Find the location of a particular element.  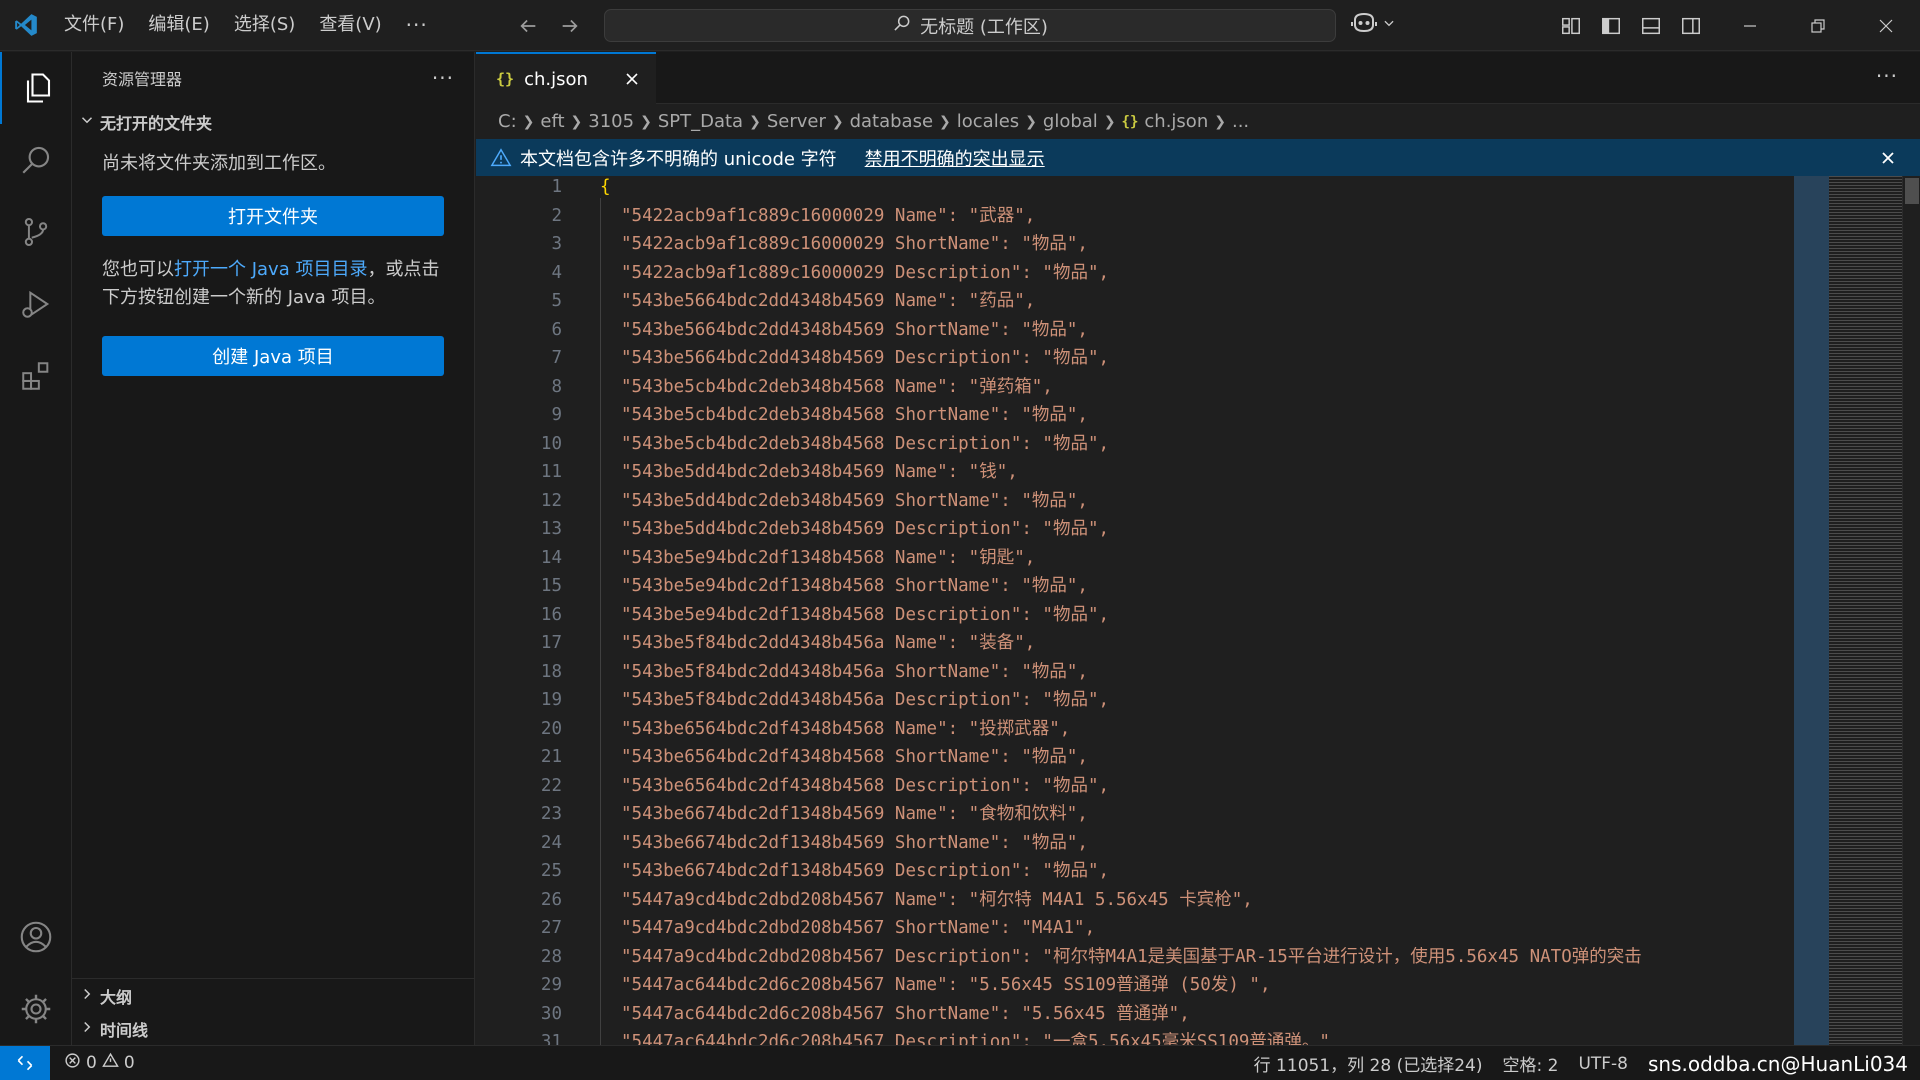

menu-selection: 选择(S) is located at coordinates (264, 25).